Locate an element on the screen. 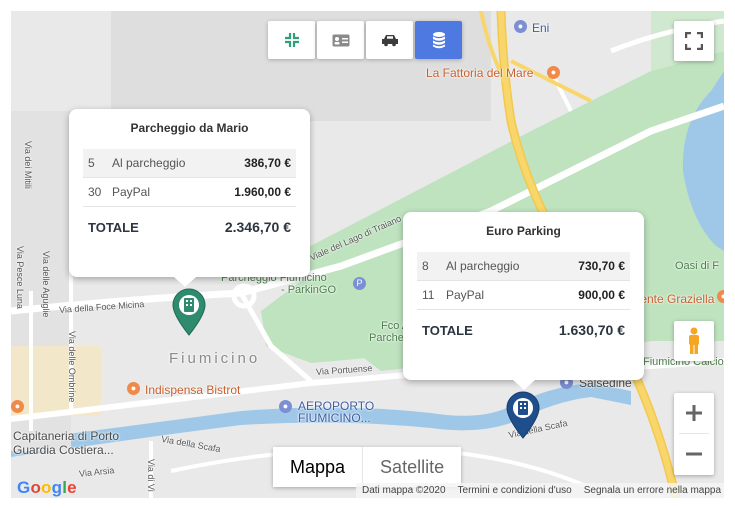  zoom-out-button is located at coordinates (694, 454).